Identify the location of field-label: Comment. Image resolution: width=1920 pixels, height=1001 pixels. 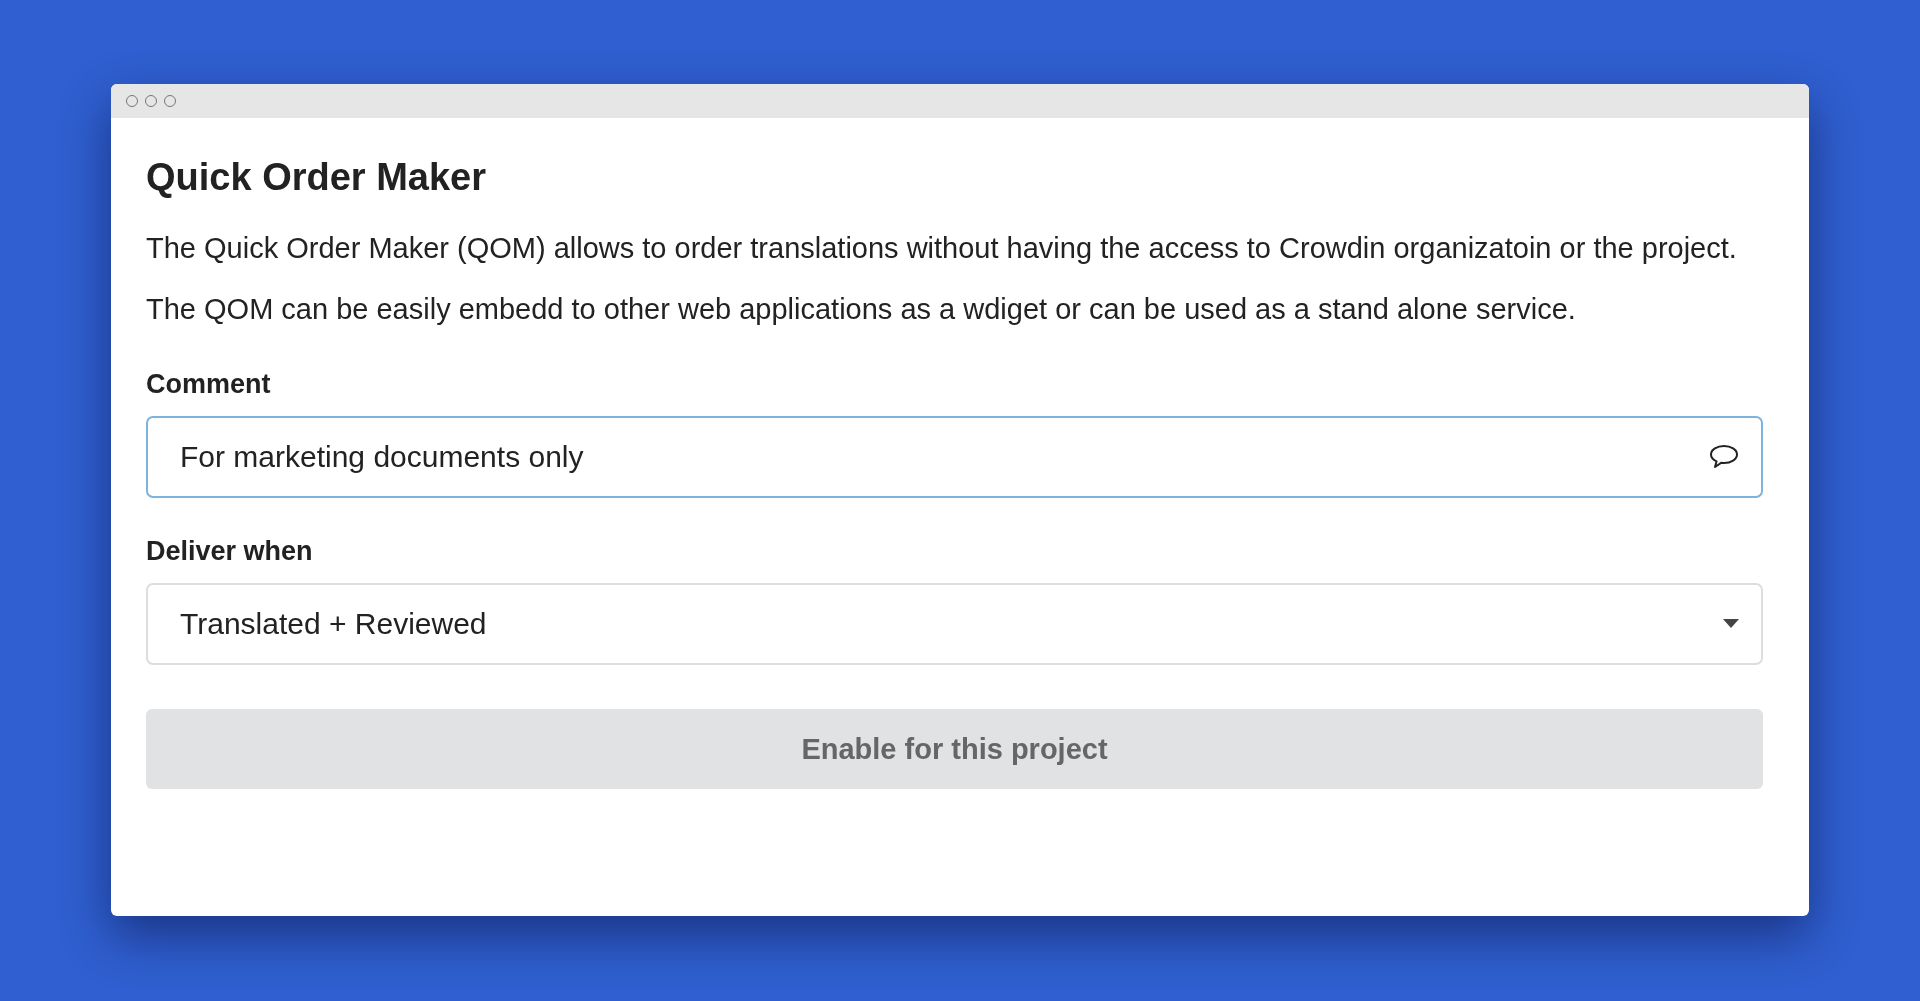
(209, 384).